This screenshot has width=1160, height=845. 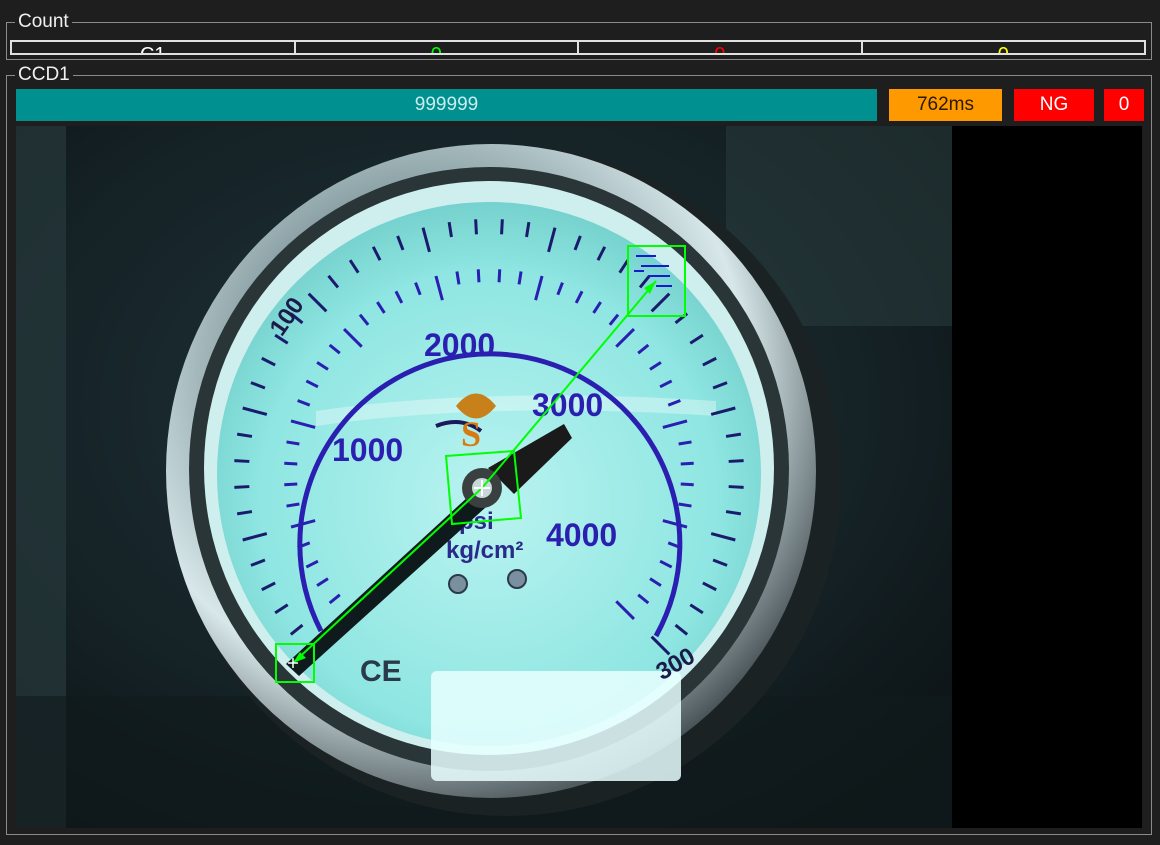 I want to click on count-panel-title: Count, so click(x=43, y=22).